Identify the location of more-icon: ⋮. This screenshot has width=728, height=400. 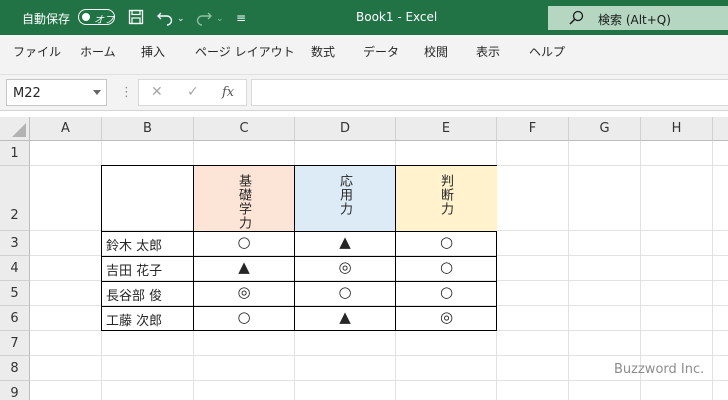
(126, 92).